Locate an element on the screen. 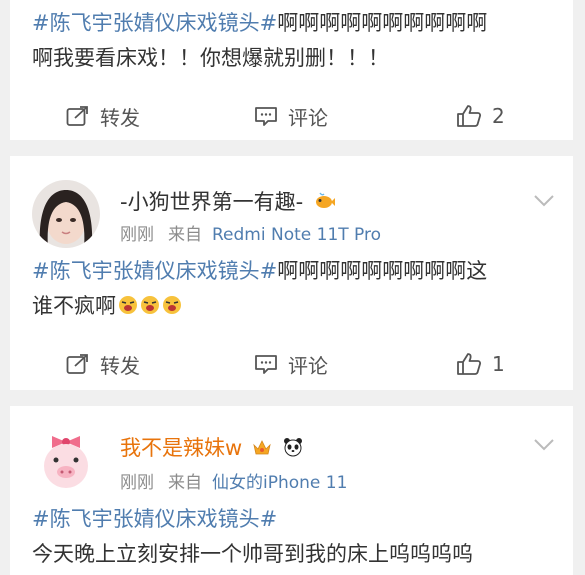 The height and width of the screenshot is (575, 585). post-actions: 转发 评论 2 is located at coordinates (291, 116).